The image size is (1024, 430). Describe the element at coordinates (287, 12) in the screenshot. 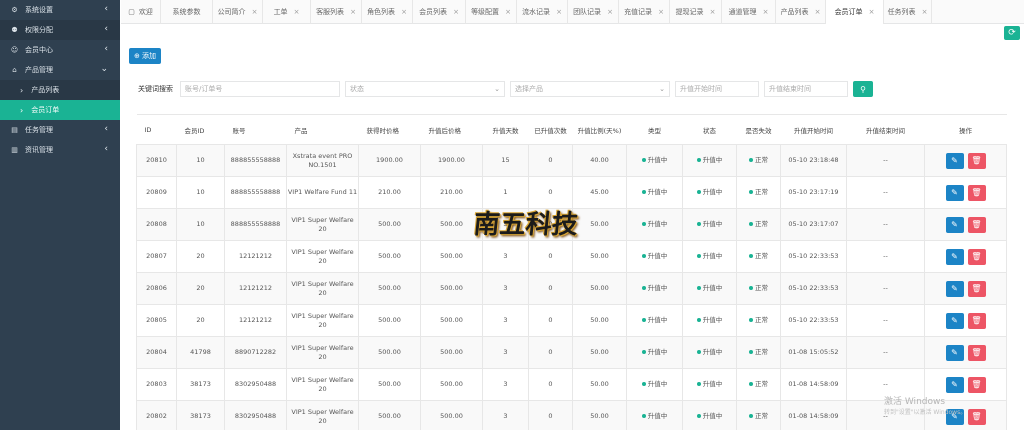

I see `tab: 工单 ×` at that location.